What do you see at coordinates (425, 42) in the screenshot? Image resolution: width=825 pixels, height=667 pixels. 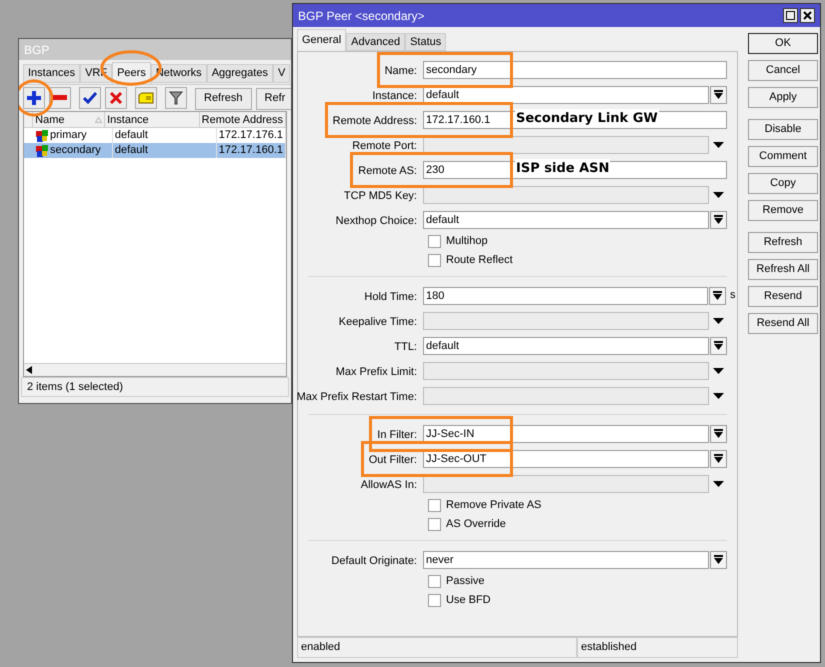 I see `tab: Status` at bounding box center [425, 42].